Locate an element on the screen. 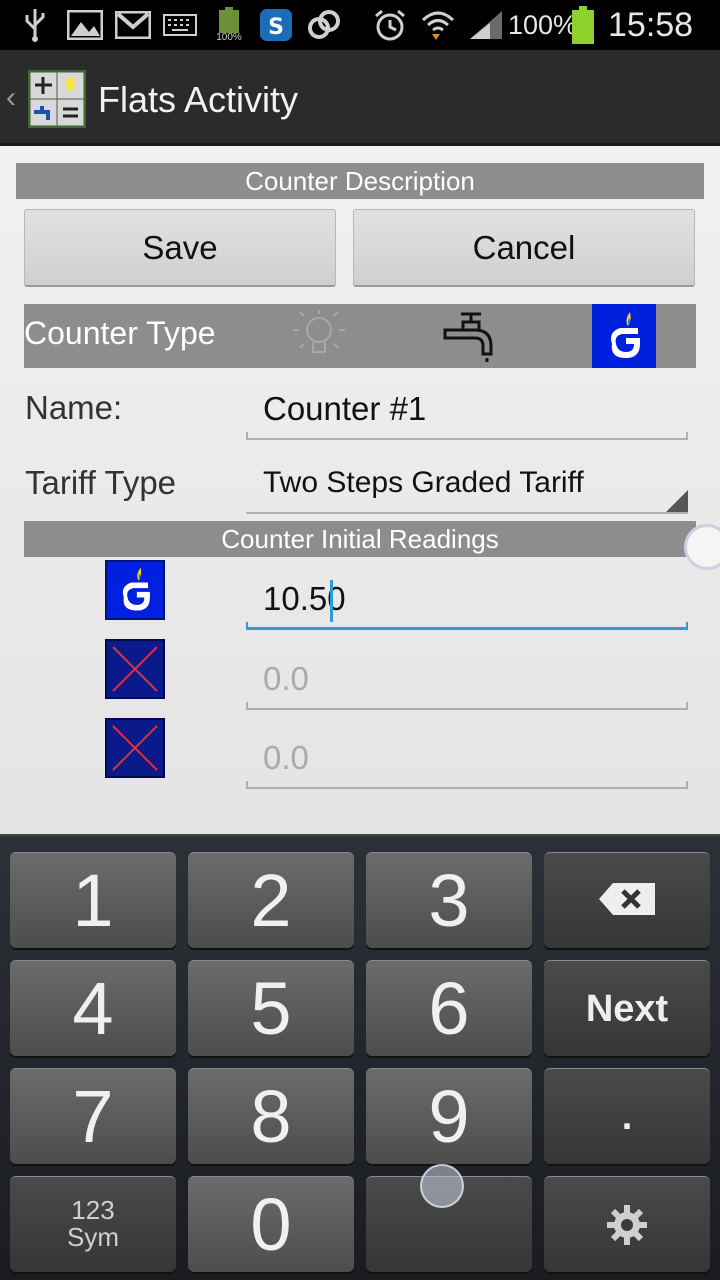 Image resolution: width=720 pixels, height=1280 pixels. key-0-label: 0 is located at coordinates (271, 1224).